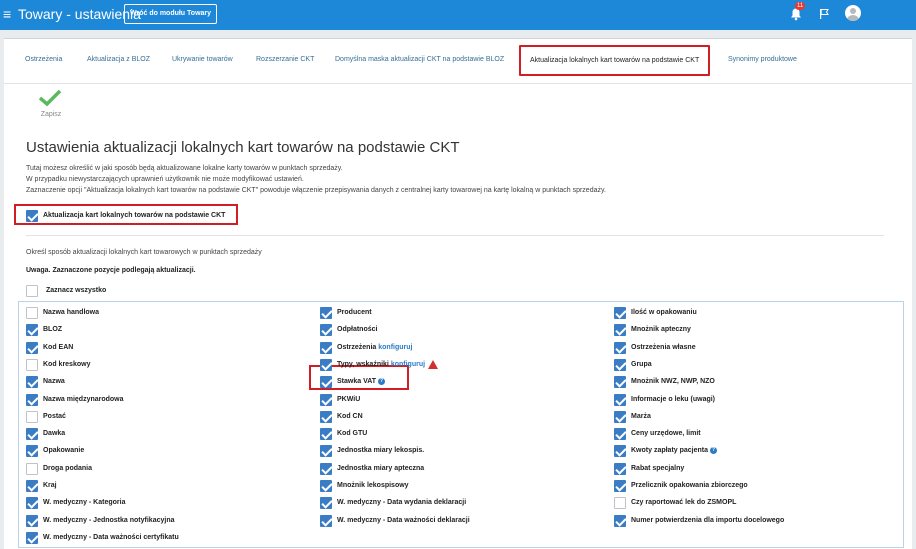 The image size is (916, 549). Describe the element at coordinates (620, 503) in the screenshot. I see `checkbox-czy-raportowac-lek-do-zsmopl` at that location.